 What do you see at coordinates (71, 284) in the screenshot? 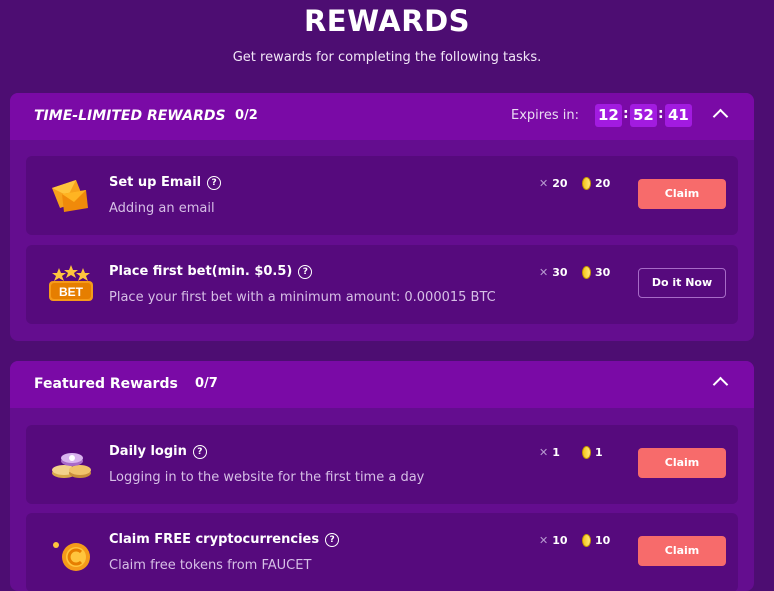
I see `bet-badge-icon: BET` at bounding box center [71, 284].